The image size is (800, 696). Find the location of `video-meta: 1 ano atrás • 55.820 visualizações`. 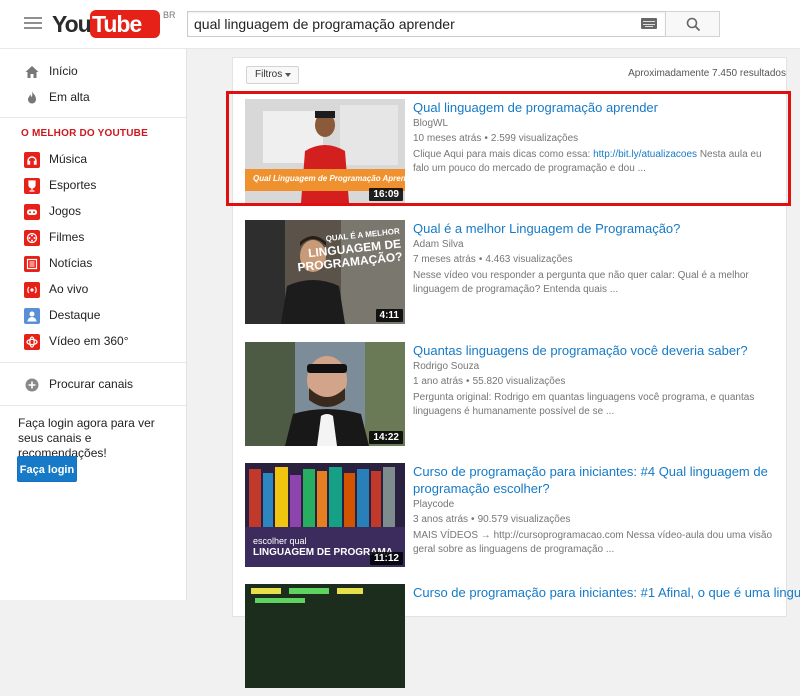

video-meta: 1 ano atrás • 55.820 visualizações is located at coordinates (489, 381).